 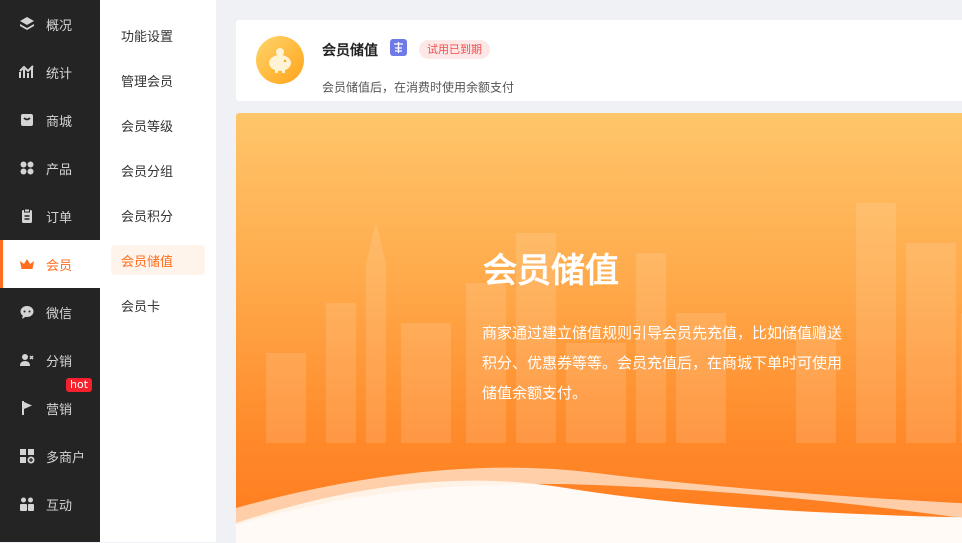 I want to click on feature-header-card: 会员储值 试用已到期 会员储值后，在消费时使用余额支付, so click(x=599, y=60).